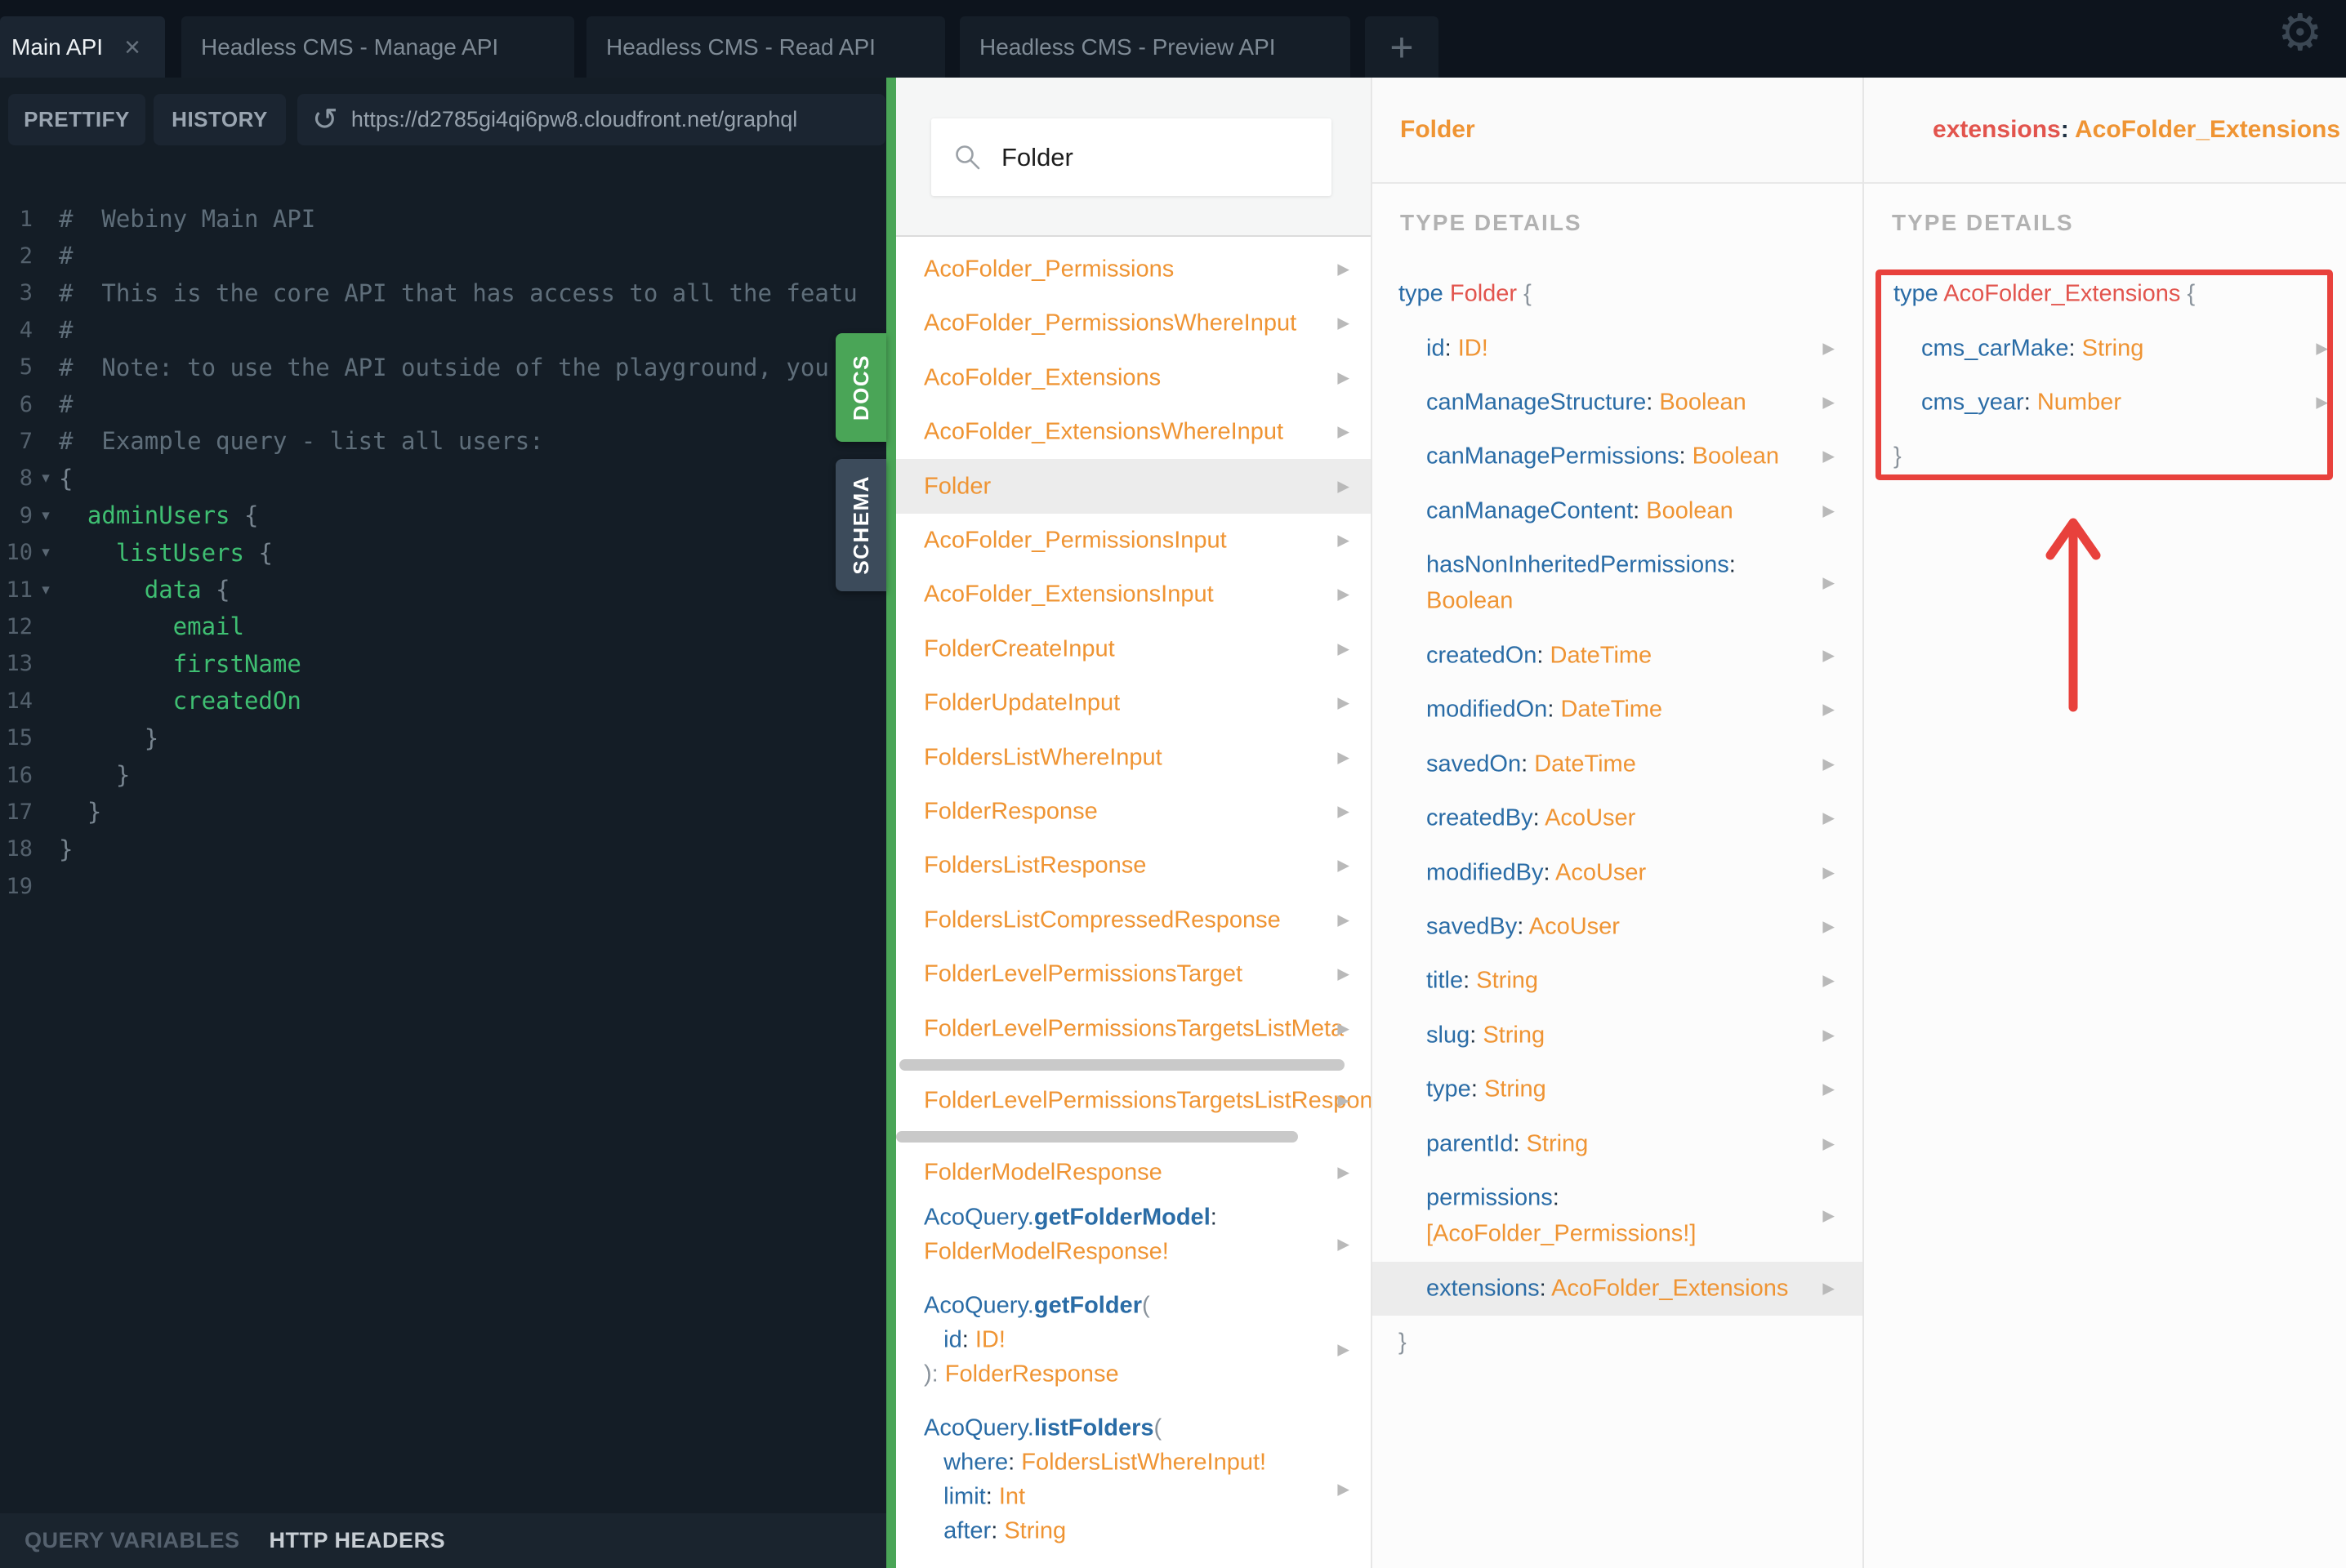  I want to click on editor-line: 9 ▾ adminUsers {, so click(443, 515).